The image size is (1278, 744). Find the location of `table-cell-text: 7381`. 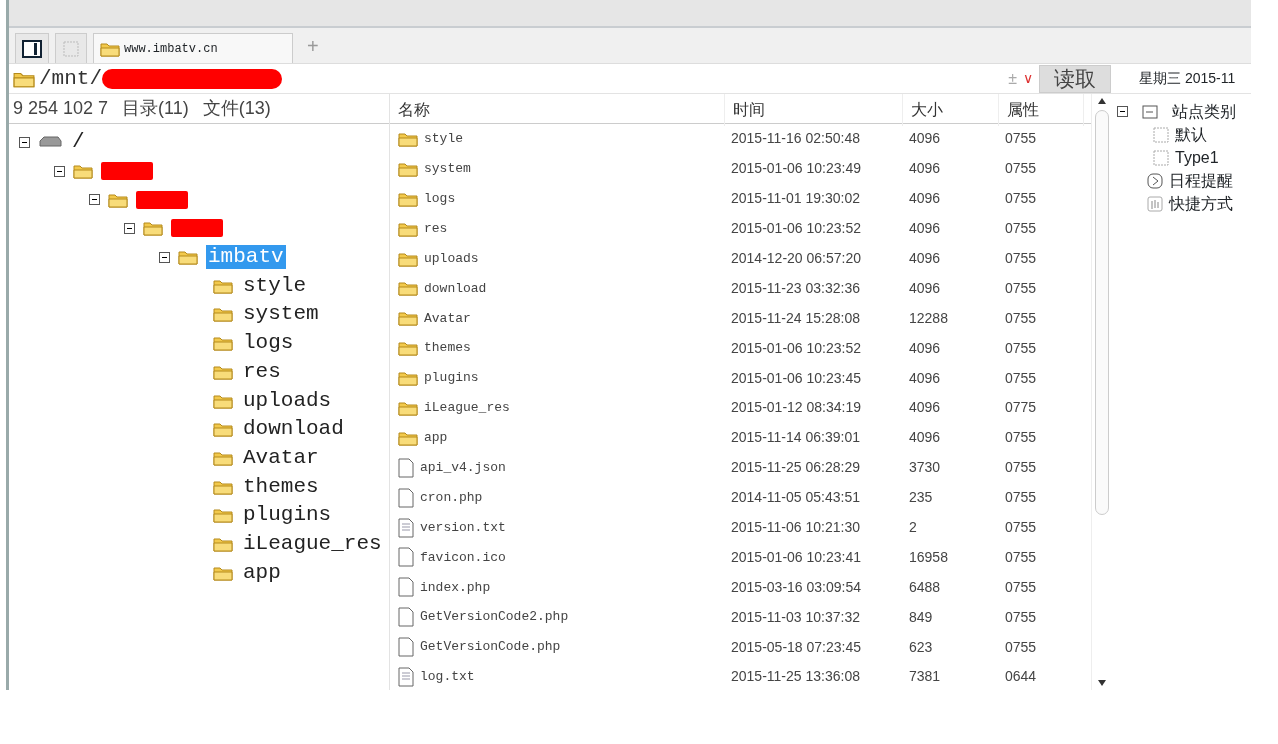

table-cell-text: 7381 is located at coordinates (925, 677).